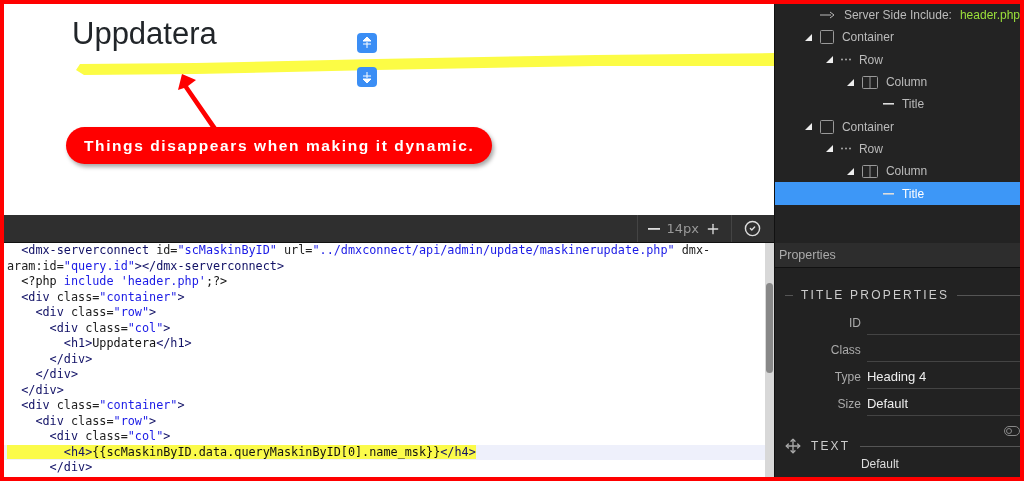 Image resolution: width=1024 pixels, height=481 pixels. I want to click on code-line: <dmx-serverconnect id="scMaskinByID" url="../dmxconnect/api/admin/update/maskinerupdate.php" dmx-, so click(366, 251).